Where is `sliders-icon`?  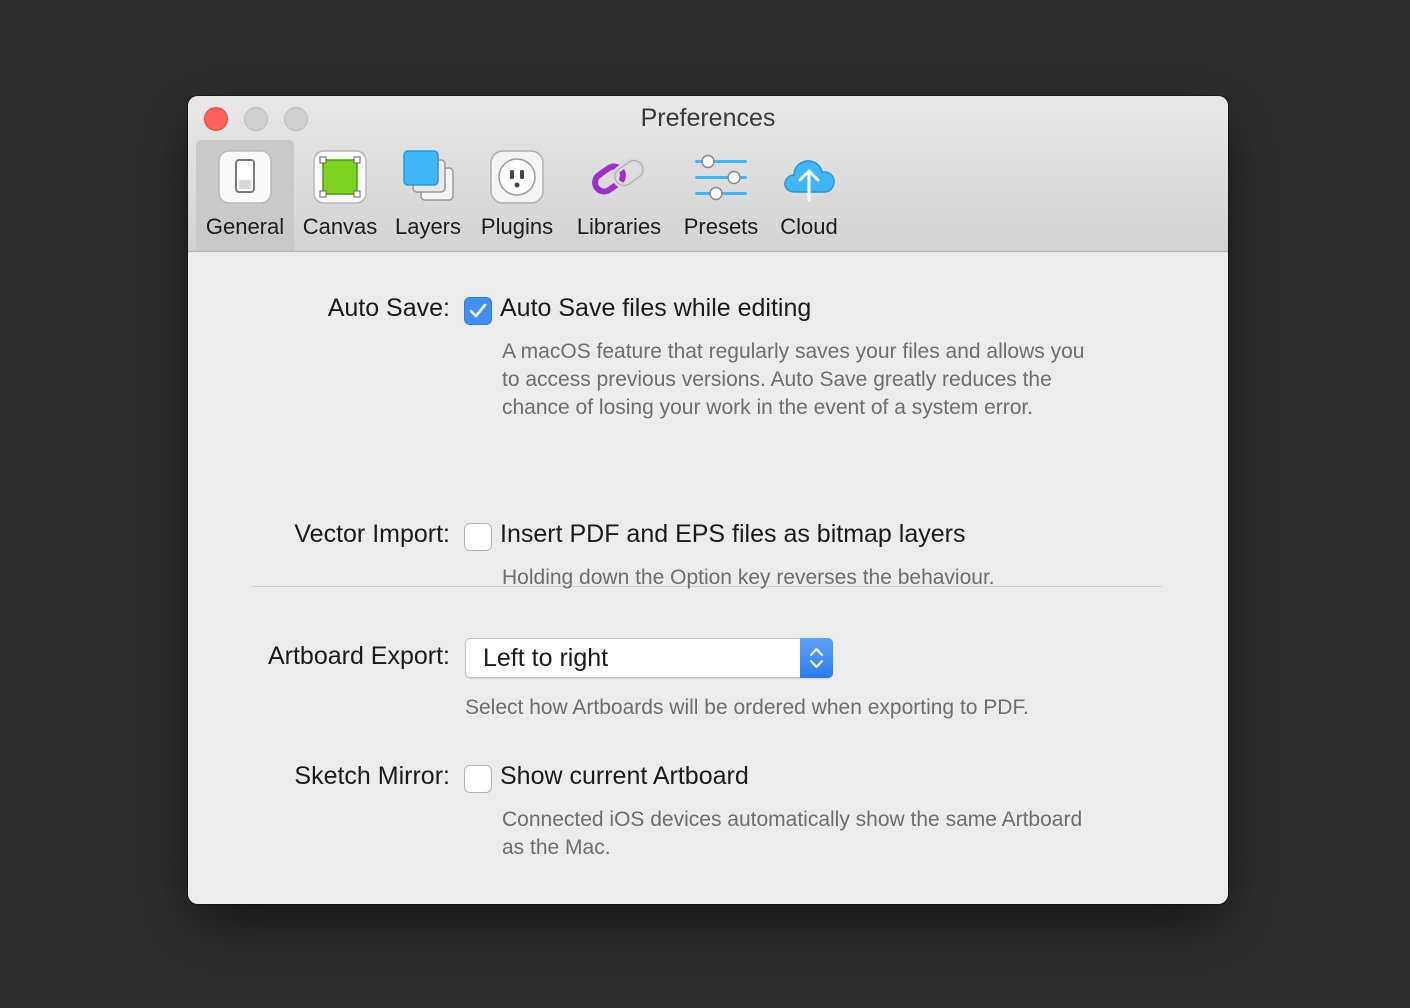
sliders-icon is located at coordinates (721, 177).